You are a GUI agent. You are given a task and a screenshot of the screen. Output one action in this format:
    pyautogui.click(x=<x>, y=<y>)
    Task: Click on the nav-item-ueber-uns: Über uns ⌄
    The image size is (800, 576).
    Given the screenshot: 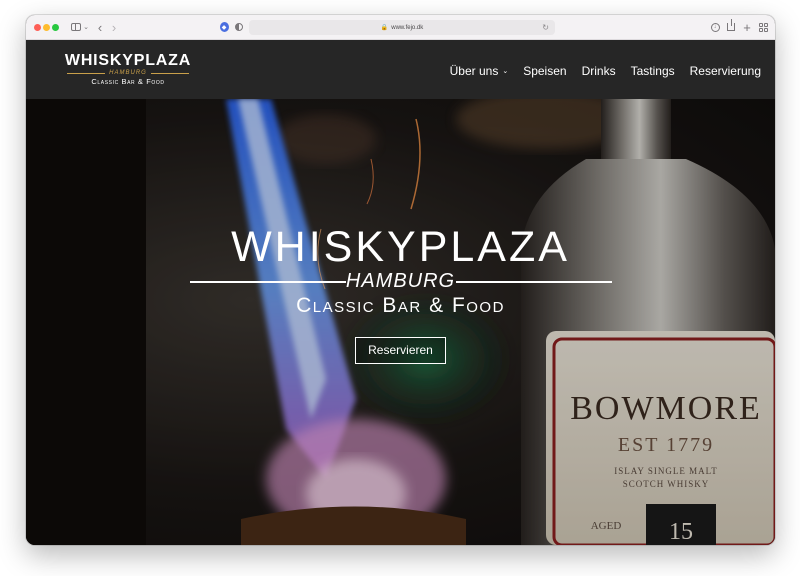 What is the action you would take?
    pyautogui.click(x=479, y=71)
    